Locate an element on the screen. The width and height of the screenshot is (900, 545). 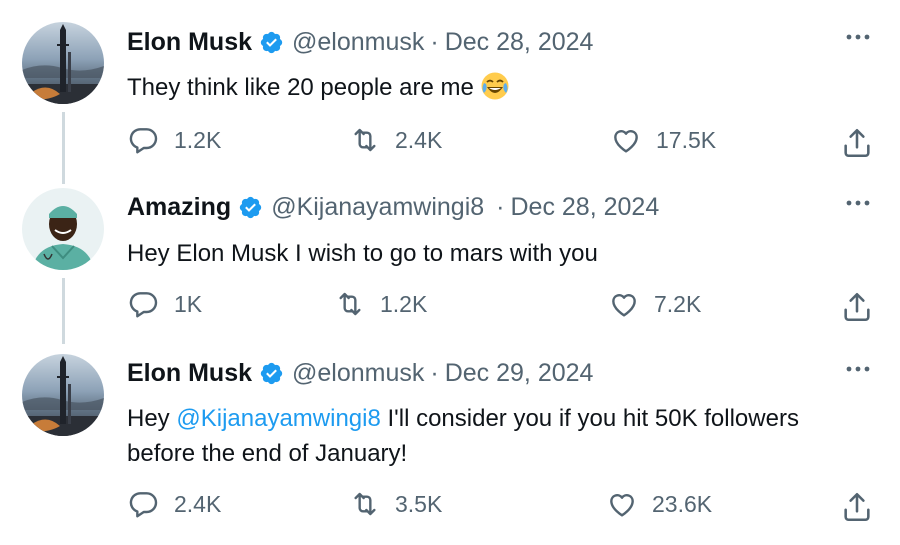
display-name: Amazing is located at coordinates (179, 207).